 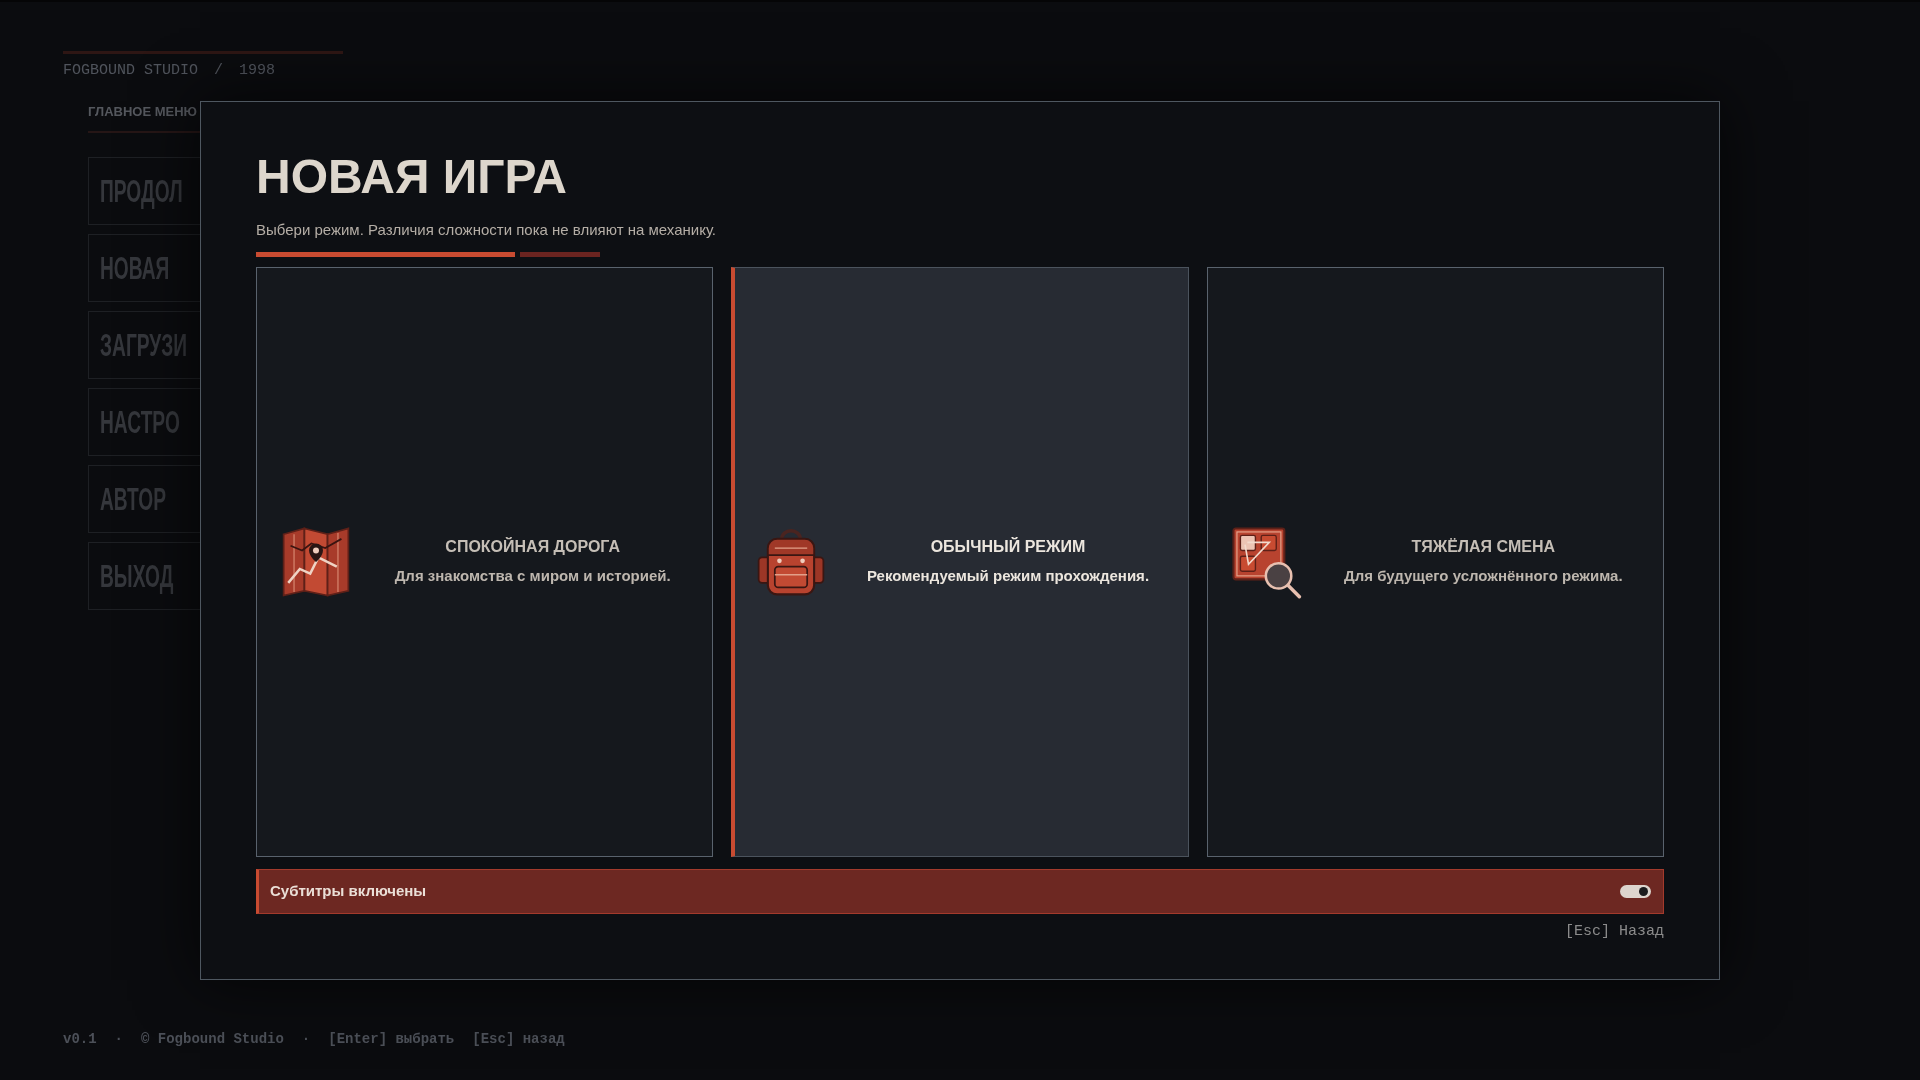 What do you see at coordinates (1635, 891) in the screenshot?
I see `toggle-switch` at bounding box center [1635, 891].